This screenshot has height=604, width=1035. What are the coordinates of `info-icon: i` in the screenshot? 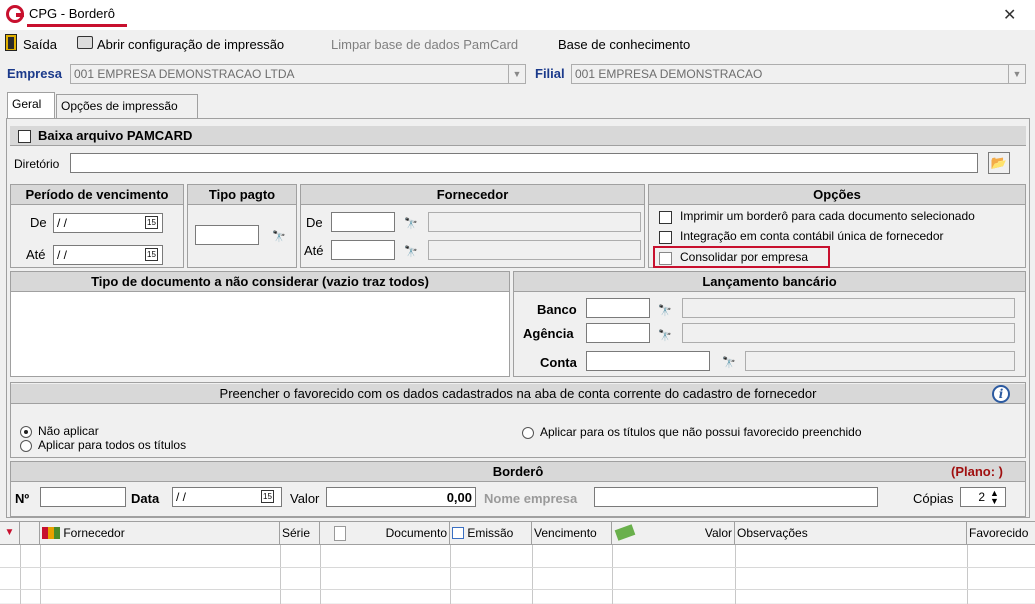 It's located at (1001, 394).